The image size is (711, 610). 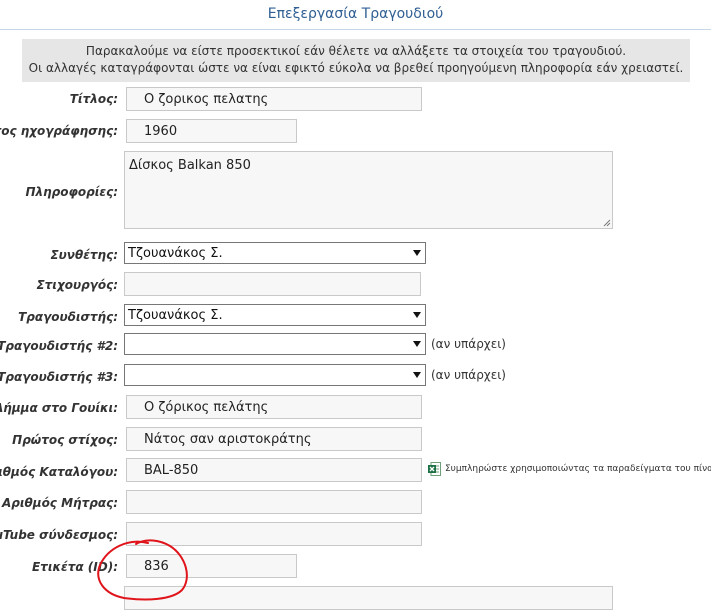 I want to click on tag-label: Ετικέτα (ID):, so click(x=74, y=567).